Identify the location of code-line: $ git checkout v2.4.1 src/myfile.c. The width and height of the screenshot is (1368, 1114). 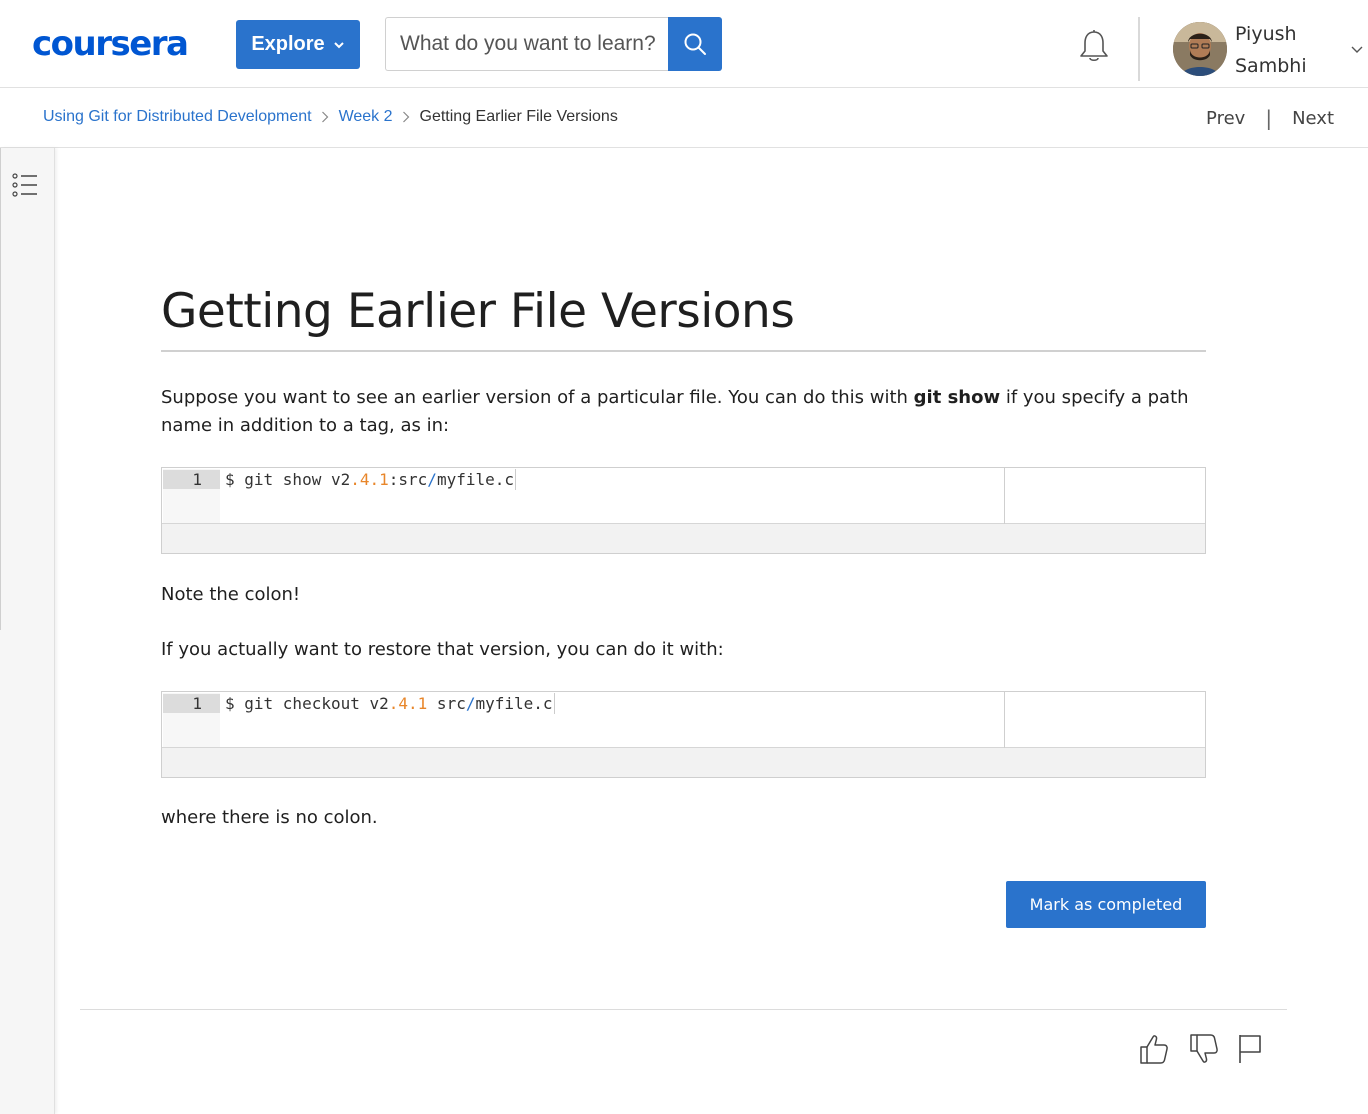
(390, 703).